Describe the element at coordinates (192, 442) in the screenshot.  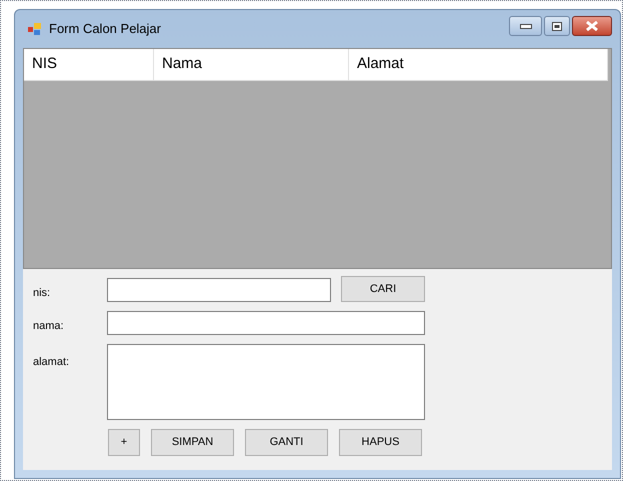
I see `action-button: SIMPAN` at that location.